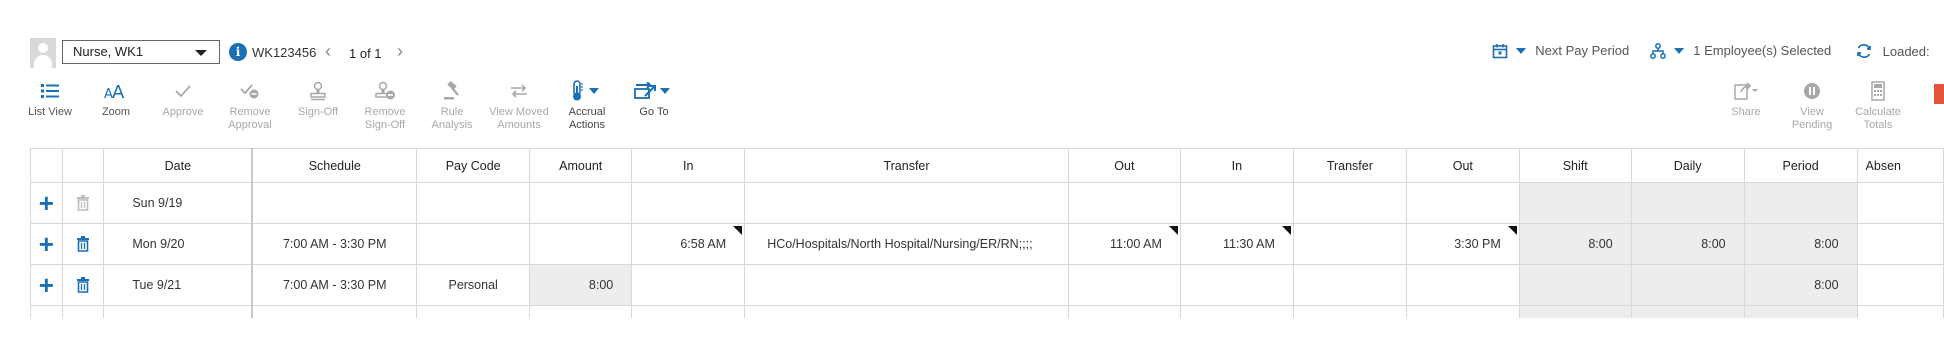 The image size is (1944, 350). What do you see at coordinates (1462, 165) in the screenshot?
I see `column-header-out-2: Out` at bounding box center [1462, 165].